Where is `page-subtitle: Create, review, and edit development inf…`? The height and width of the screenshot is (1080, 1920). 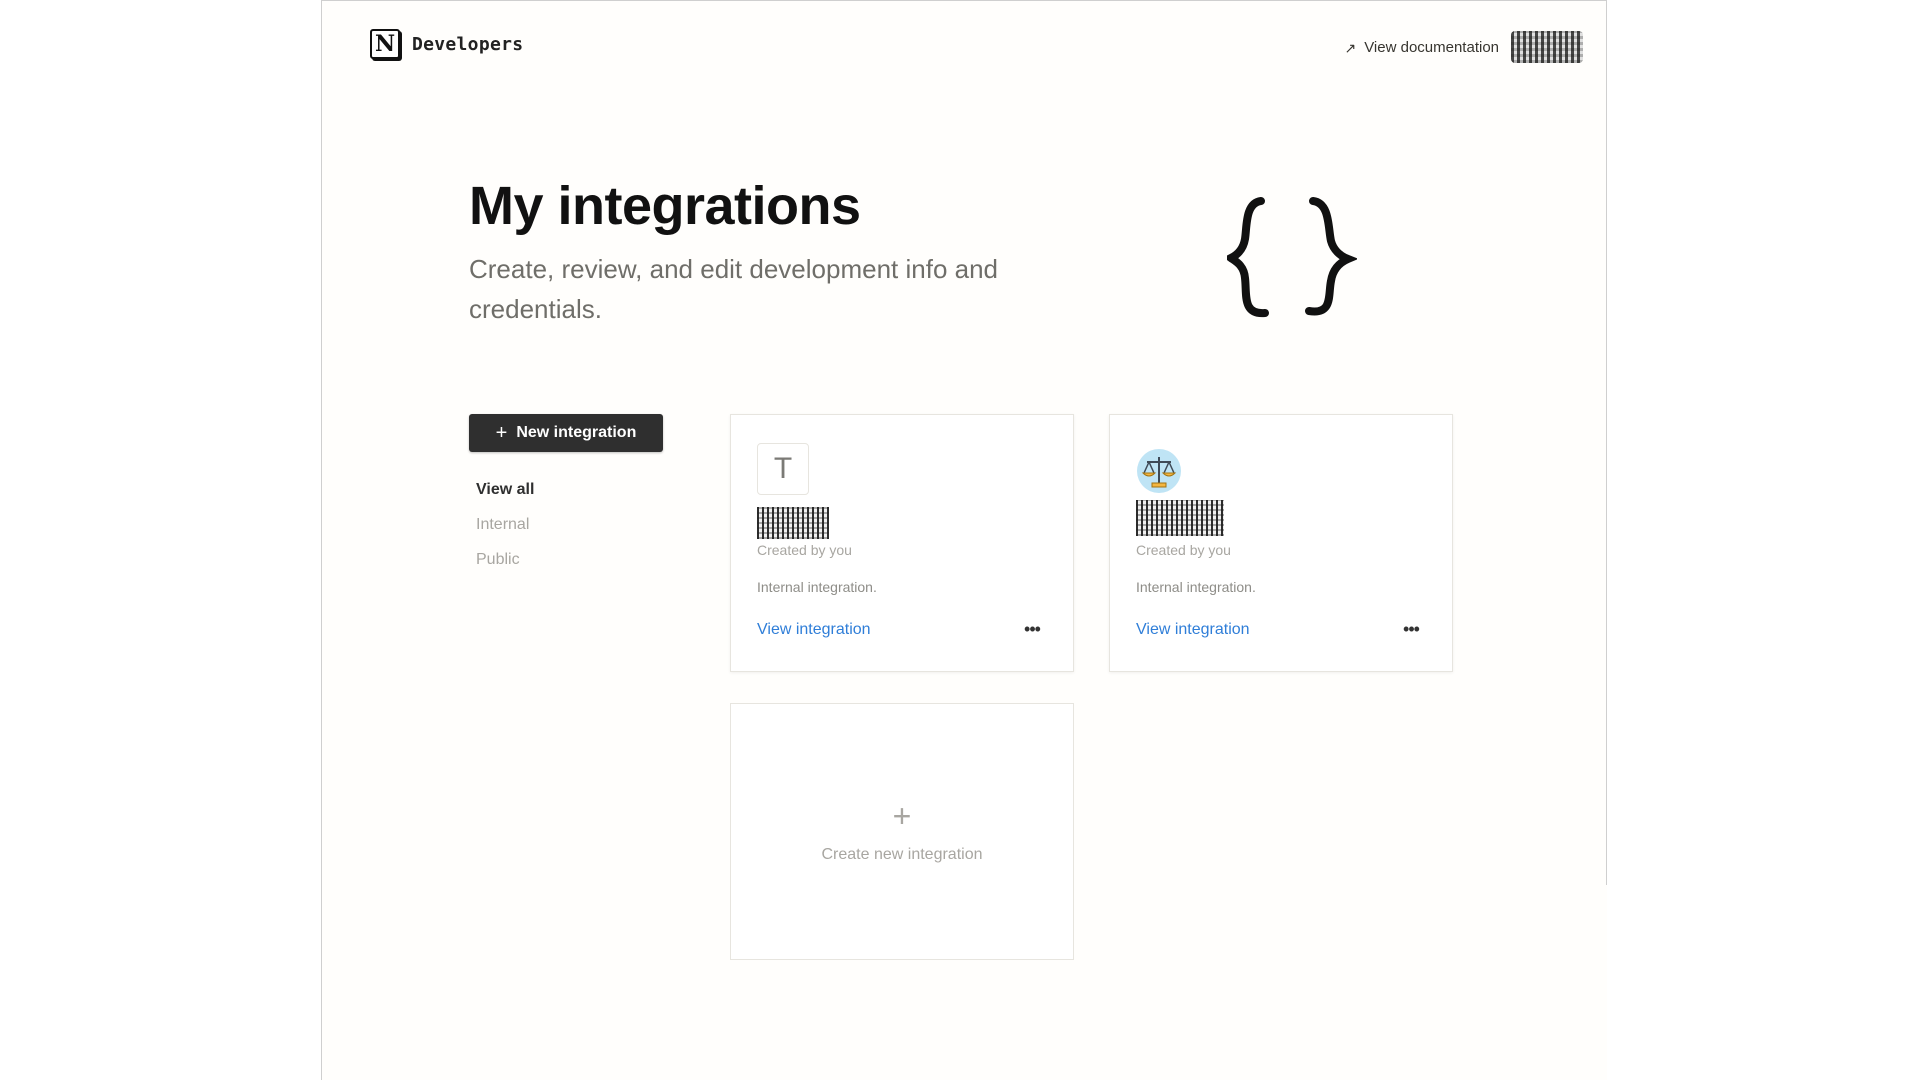 page-subtitle: Create, review, and edit development inf… is located at coordinates (734, 289).